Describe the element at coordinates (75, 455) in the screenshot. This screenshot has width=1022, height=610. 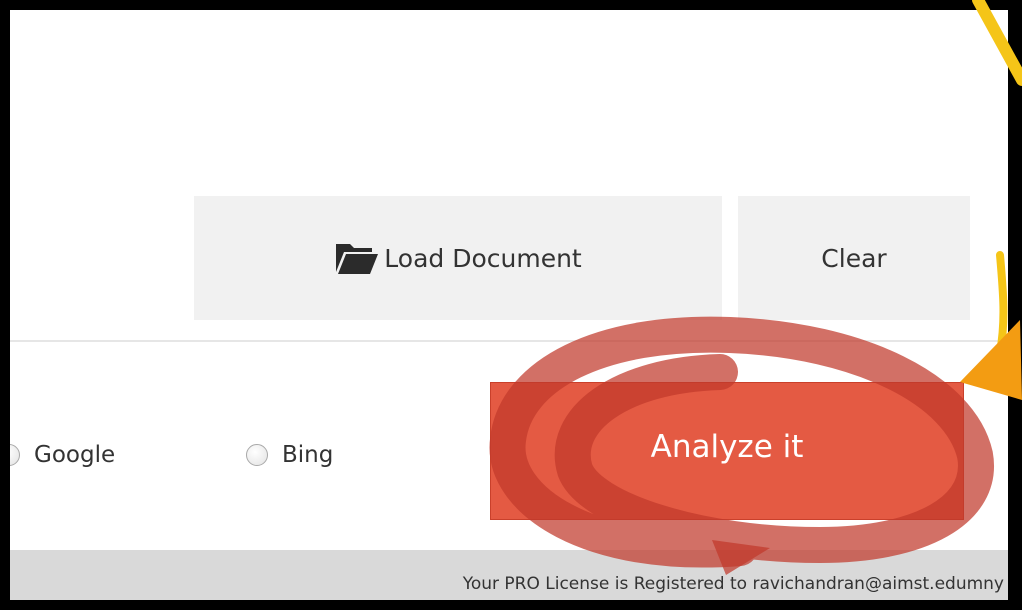
I see `google-label: Google` at that location.